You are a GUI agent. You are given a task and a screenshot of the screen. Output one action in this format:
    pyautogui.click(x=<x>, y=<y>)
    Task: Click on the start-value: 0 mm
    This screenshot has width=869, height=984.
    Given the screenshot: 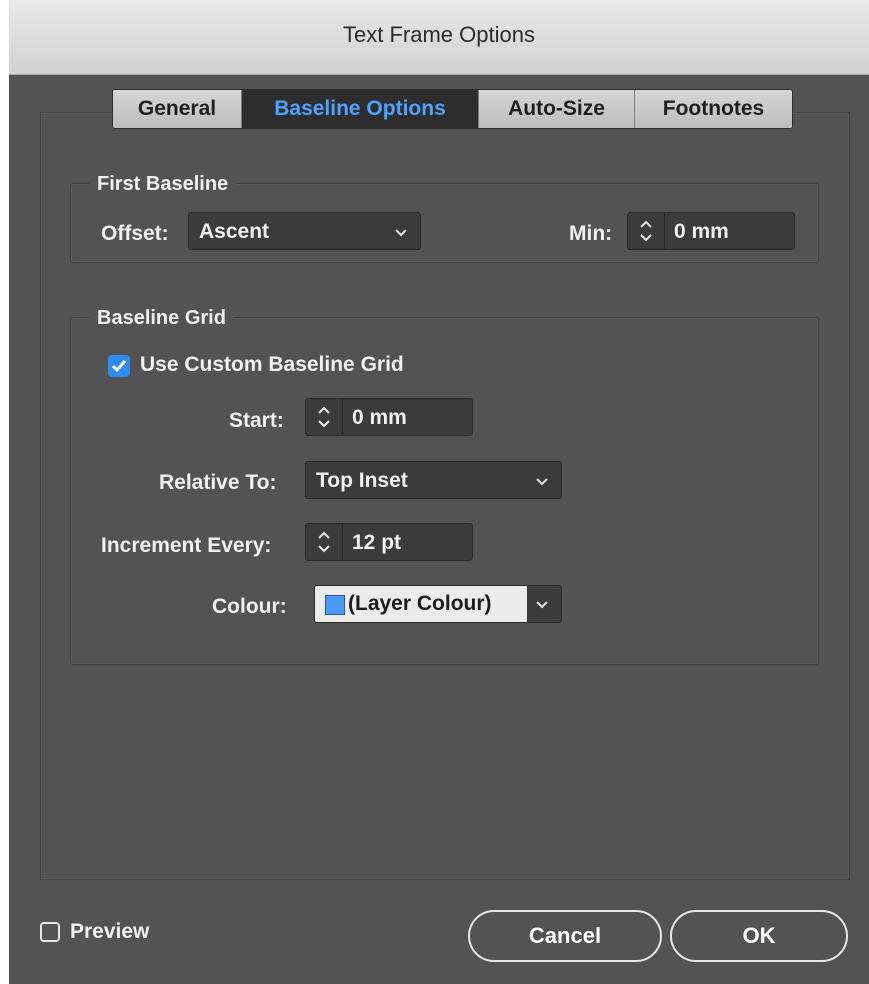 What is the action you would take?
    pyautogui.click(x=379, y=417)
    